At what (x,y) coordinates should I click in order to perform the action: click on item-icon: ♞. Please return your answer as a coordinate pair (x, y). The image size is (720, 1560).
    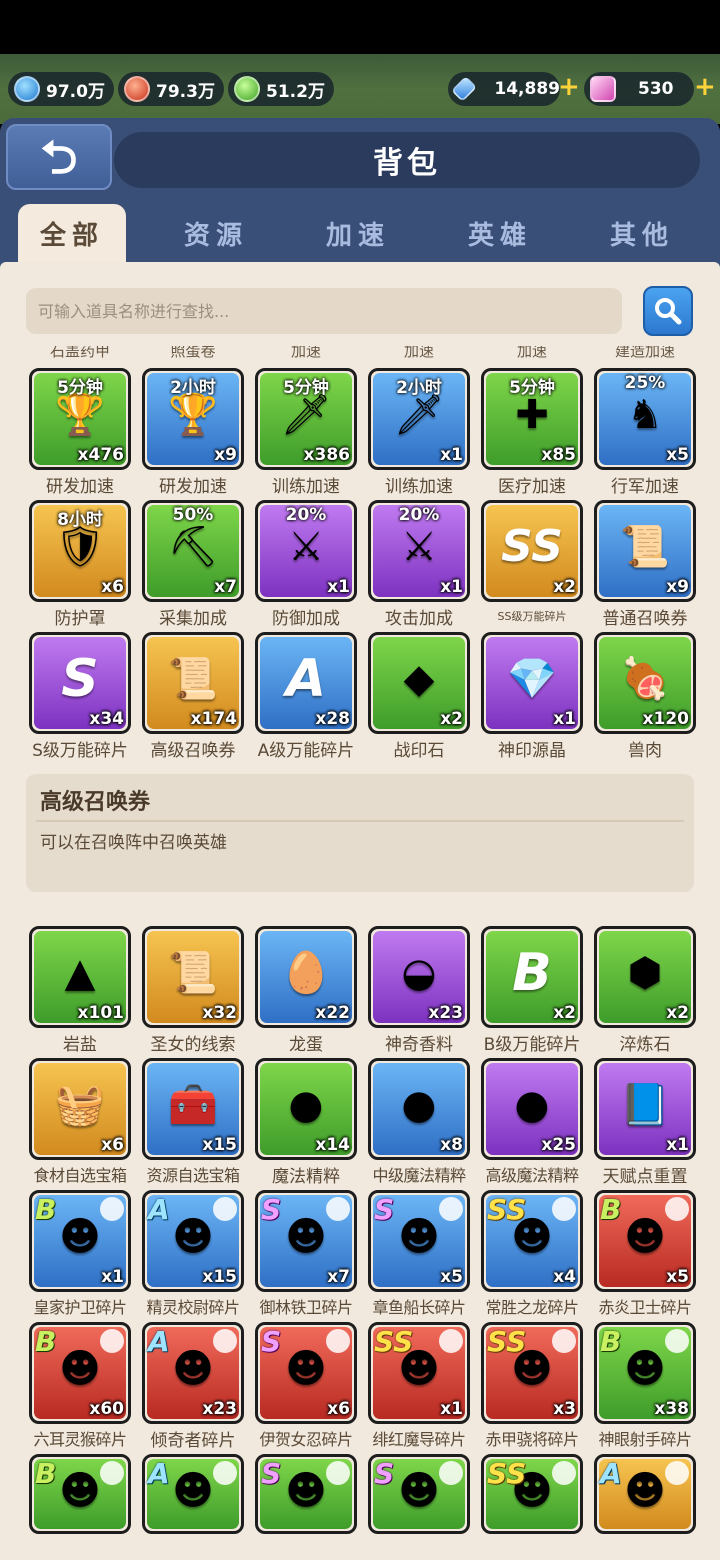
    Looking at the image, I should click on (645, 415).